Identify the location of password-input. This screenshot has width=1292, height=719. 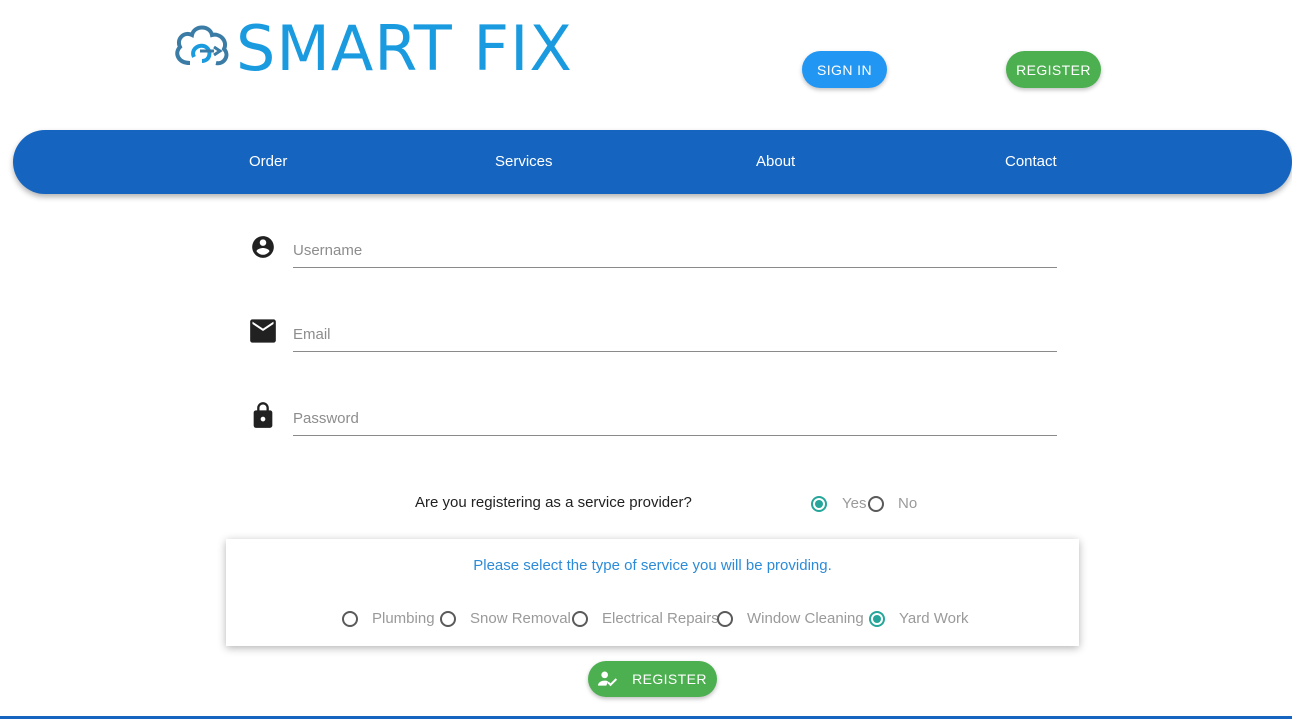
(675, 417).